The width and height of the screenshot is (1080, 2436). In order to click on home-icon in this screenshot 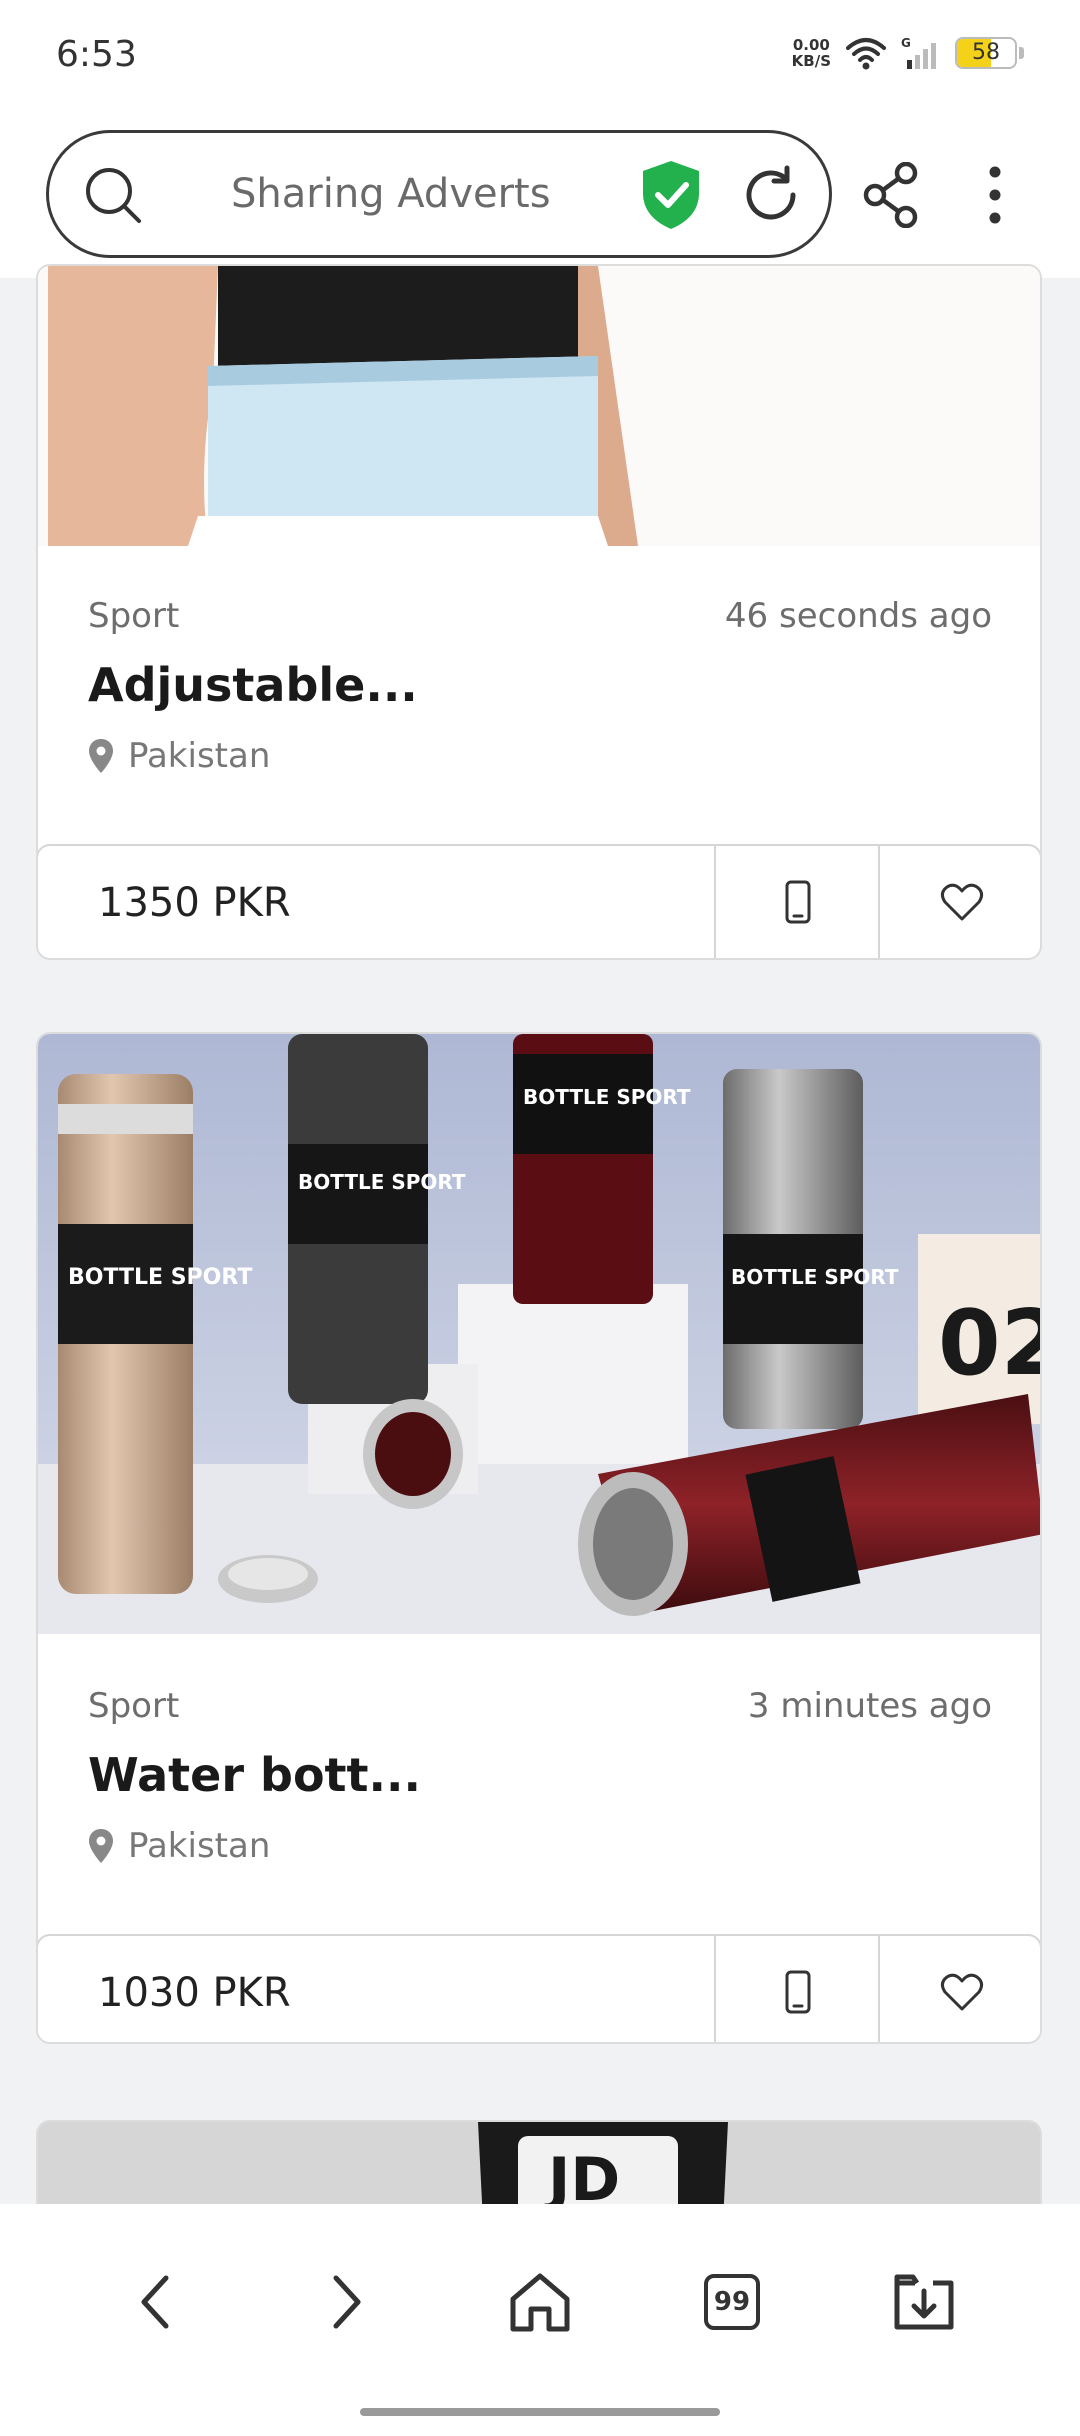, I will do `click(540, 2302)`.